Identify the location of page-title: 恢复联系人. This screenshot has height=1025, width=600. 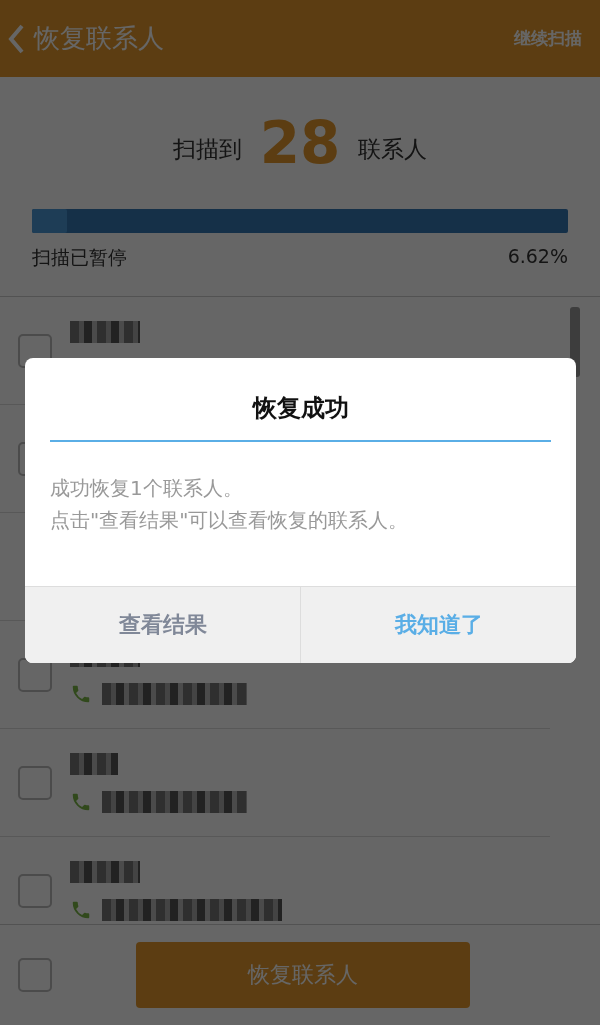
(99, 38).